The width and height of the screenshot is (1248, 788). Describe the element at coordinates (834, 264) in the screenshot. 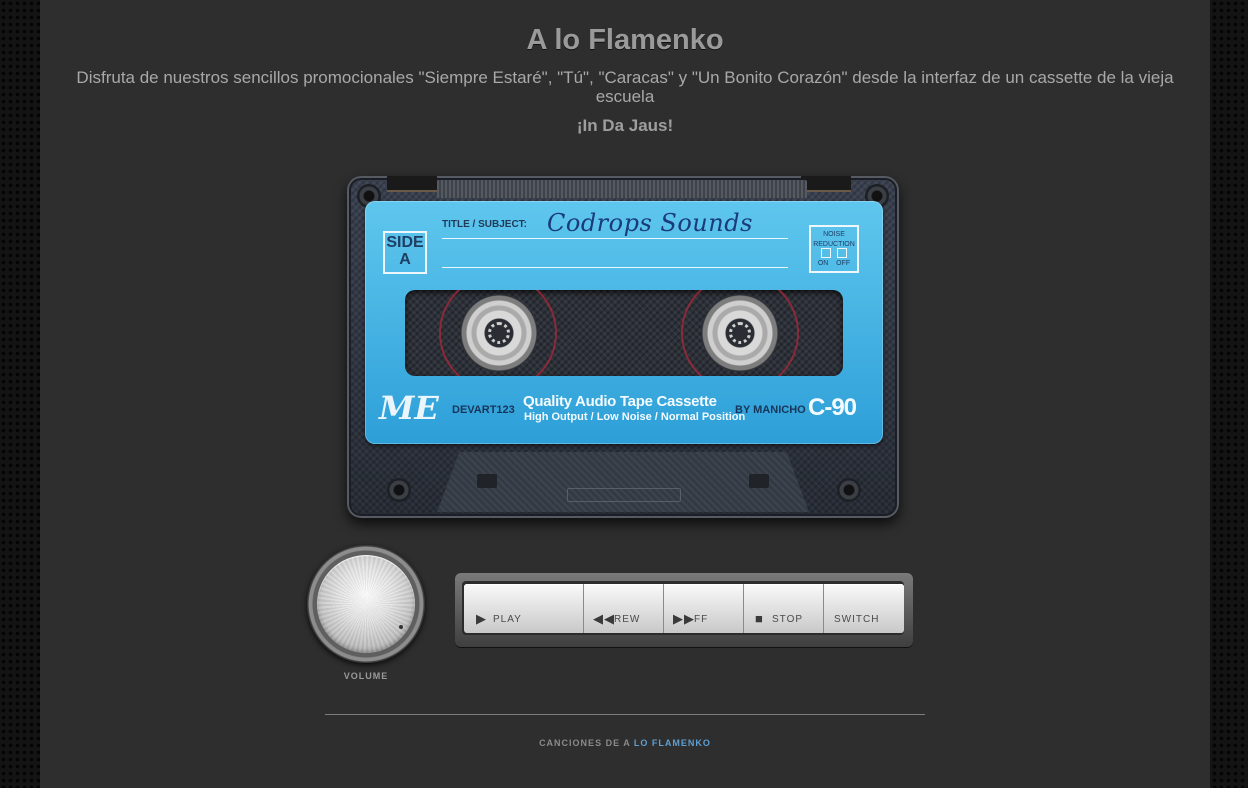

I see `noise-on-off: ON OFF` at that location.